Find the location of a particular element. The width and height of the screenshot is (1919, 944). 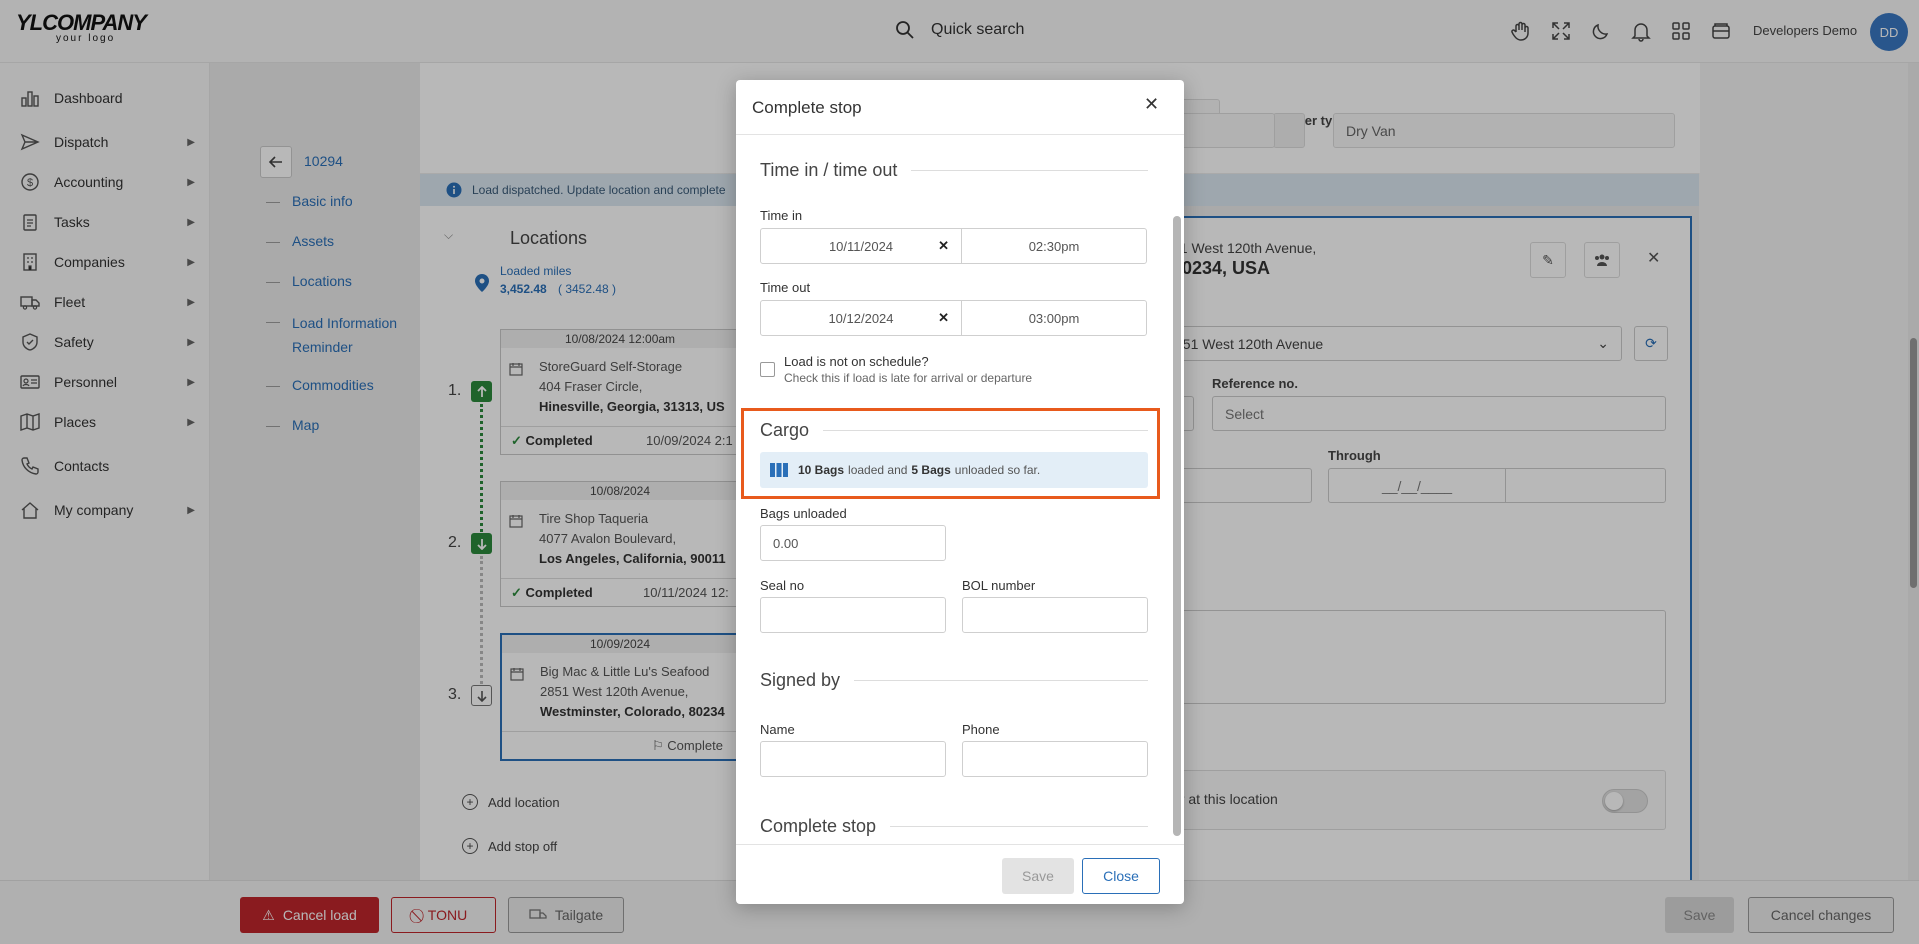

cargo-unloaded: 5 Bags is located at coordinates (931, 470).